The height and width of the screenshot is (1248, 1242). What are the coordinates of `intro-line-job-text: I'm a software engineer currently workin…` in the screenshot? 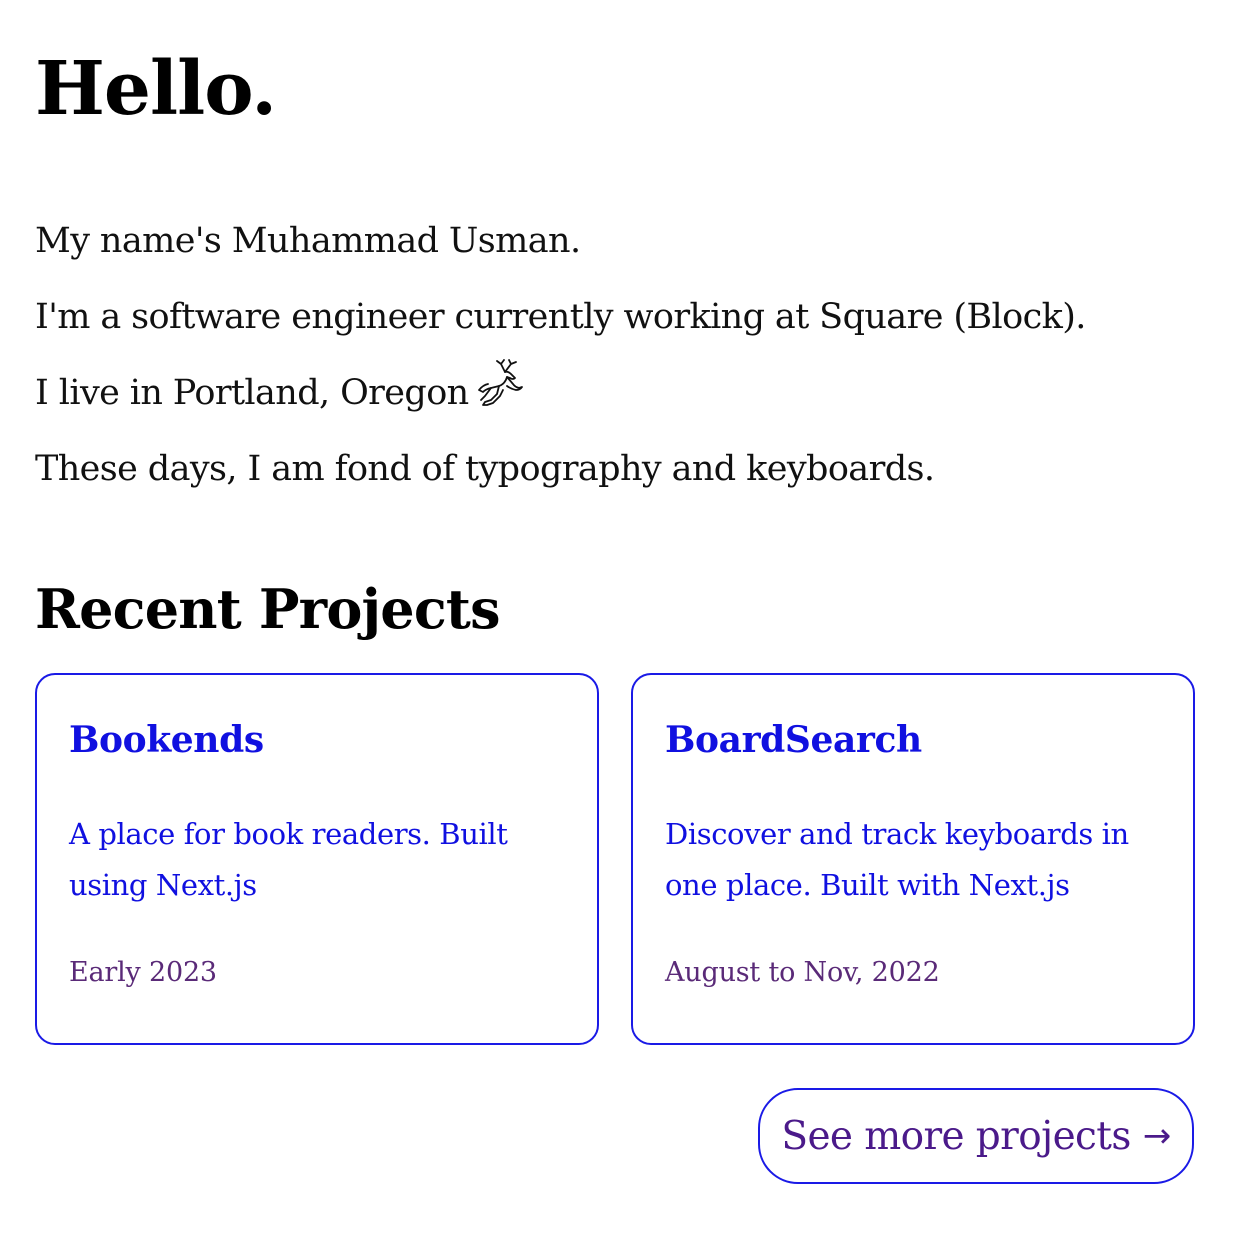 It's located at (560, 317).